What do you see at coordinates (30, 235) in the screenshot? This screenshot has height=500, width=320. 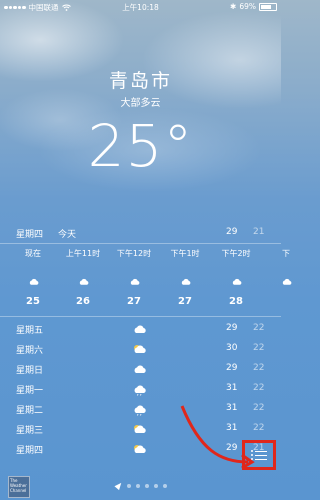 I see `today-day-name: 星期四` at bounding box center [30, 235].